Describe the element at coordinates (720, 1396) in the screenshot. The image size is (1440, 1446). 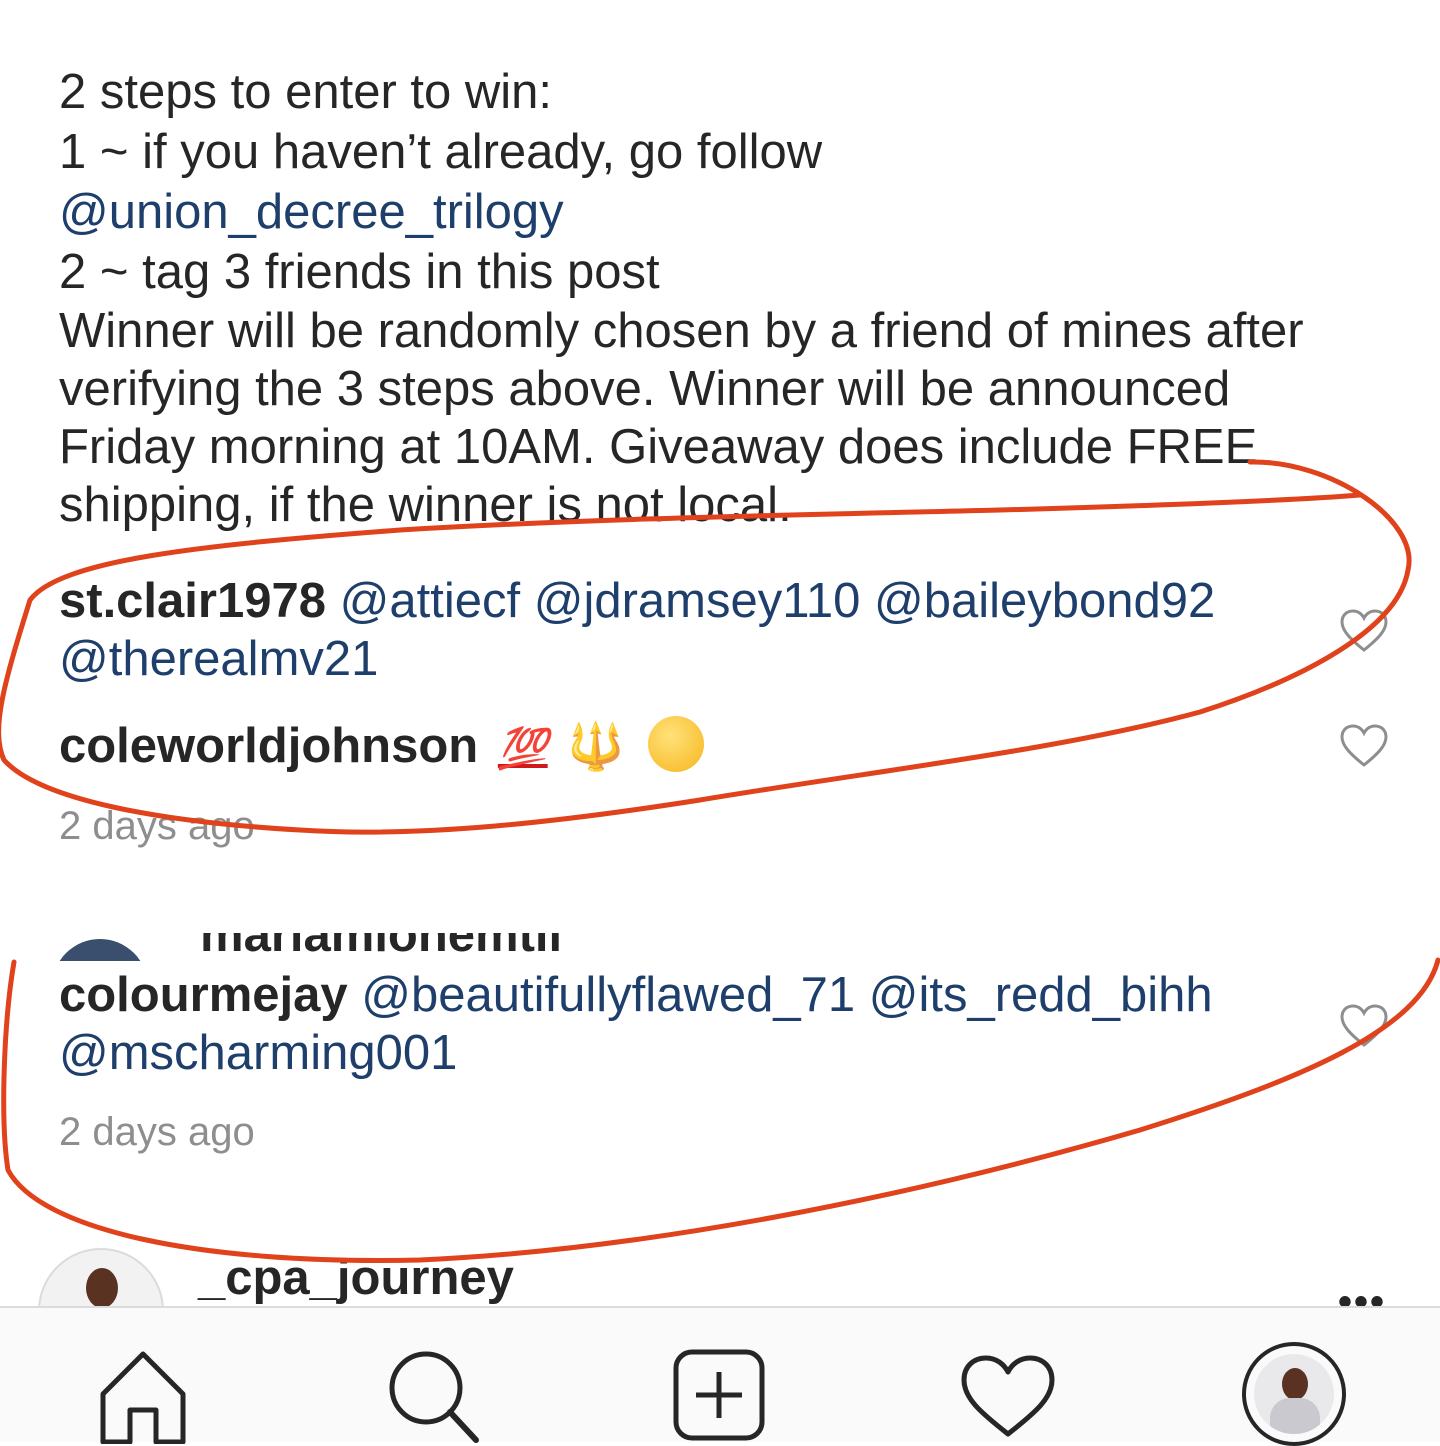
I see `new-post-icon` at that location.